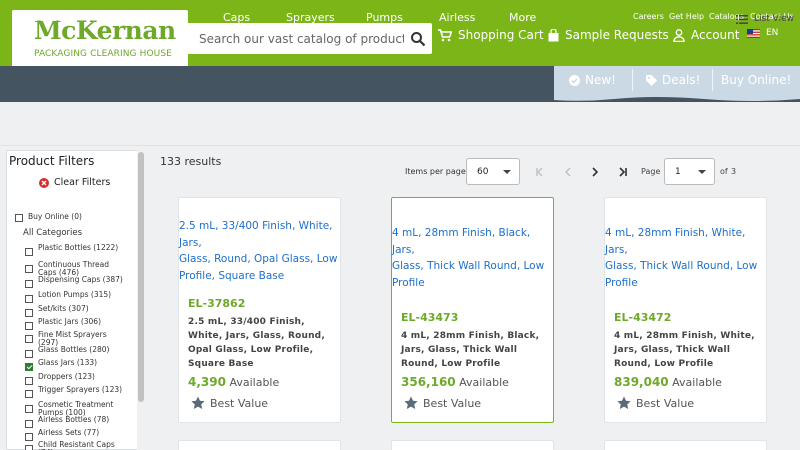  I want to click on careers-link: Careers, so click(648, 16).